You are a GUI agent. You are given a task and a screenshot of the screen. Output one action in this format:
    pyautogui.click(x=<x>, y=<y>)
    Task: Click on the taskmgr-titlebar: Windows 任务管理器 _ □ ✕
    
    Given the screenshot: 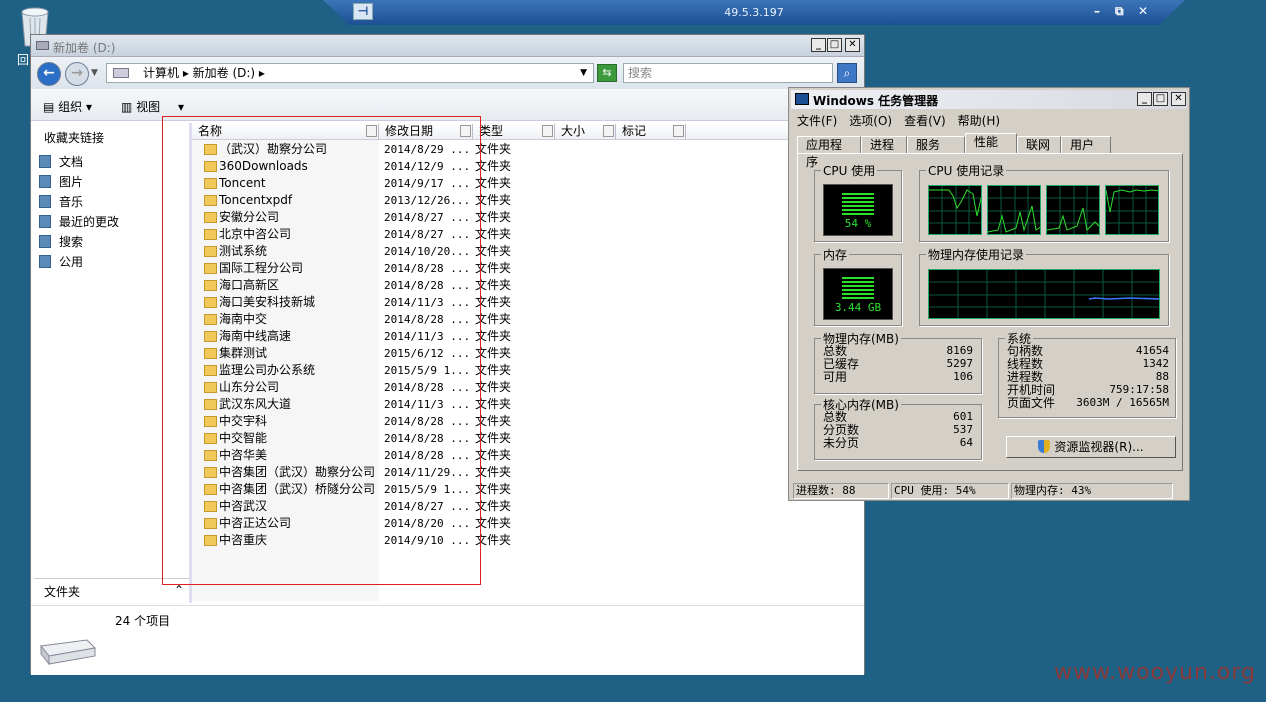 What is the action you would take?
    pyautogui.click(x=989, y=99)
    